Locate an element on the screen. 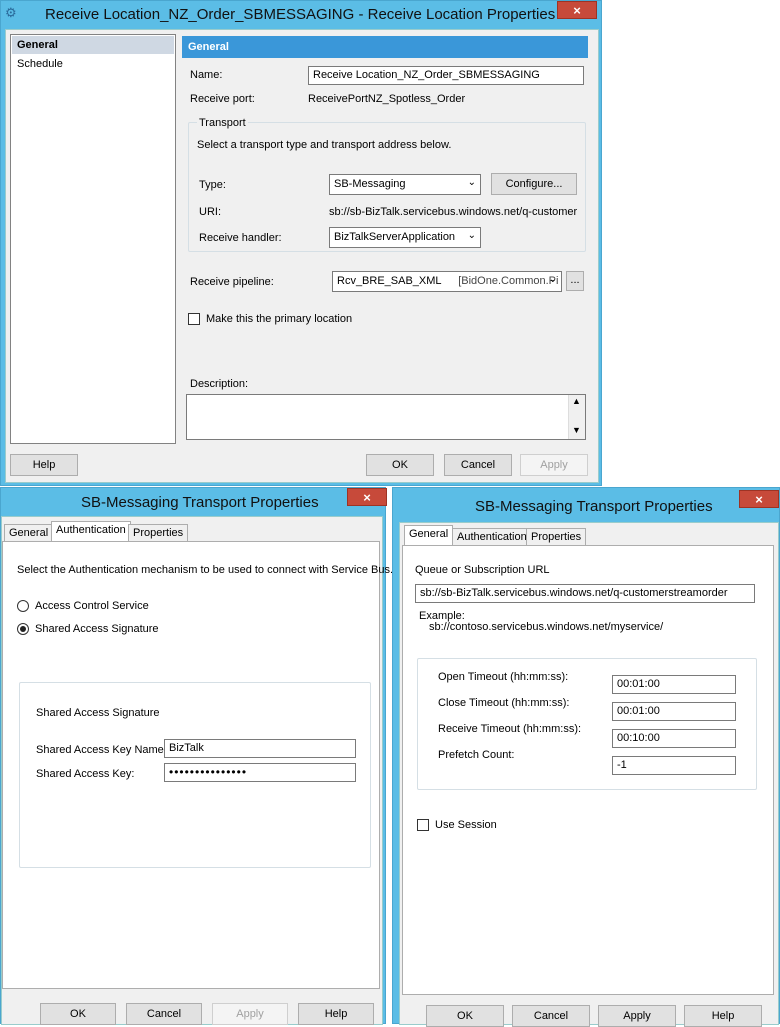 The width and height of the screenshot is (780, 1027). group-title: Shared Access Signature is located at coordinates (98, 713).